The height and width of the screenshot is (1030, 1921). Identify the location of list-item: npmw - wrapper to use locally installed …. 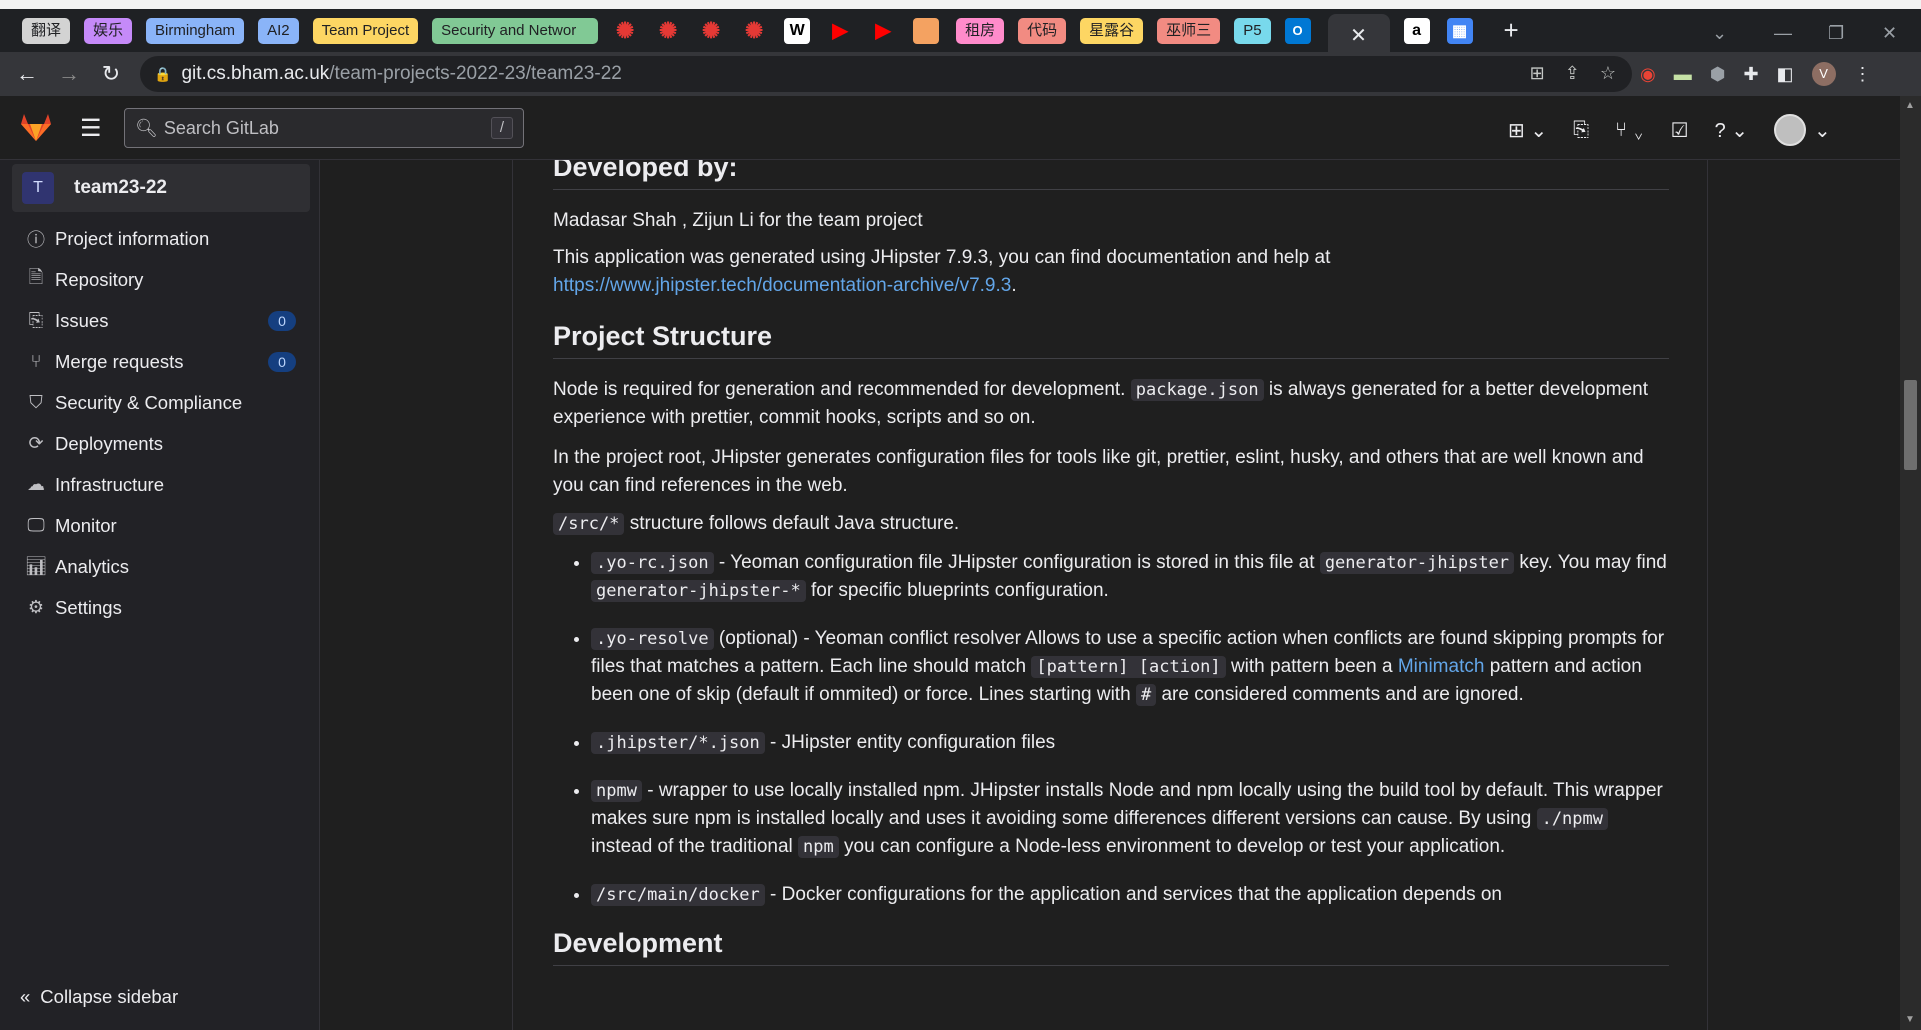
(1130, 819).